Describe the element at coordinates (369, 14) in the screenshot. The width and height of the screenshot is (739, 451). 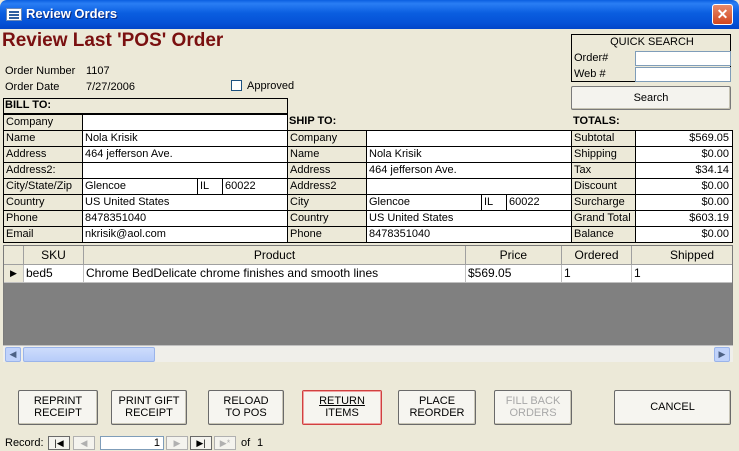
I see `window-titlebar: Review Orders ✕` at that location.